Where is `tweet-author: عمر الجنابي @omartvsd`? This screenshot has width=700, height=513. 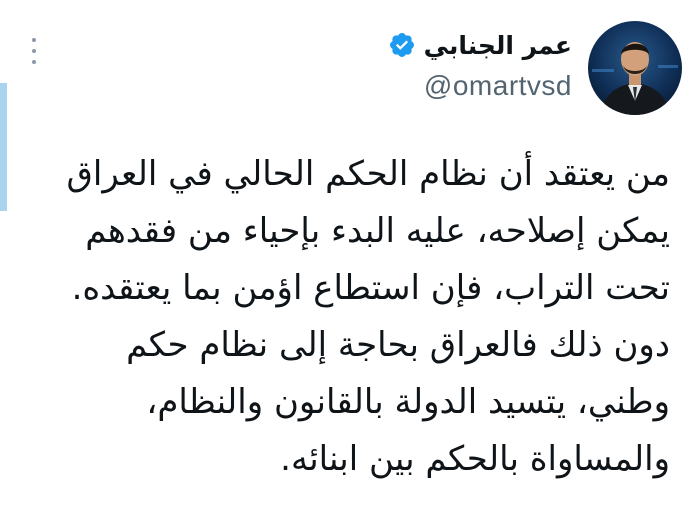
tweet-author: عمر الجنابي @omartvsd is located at coordinates (412, 65).